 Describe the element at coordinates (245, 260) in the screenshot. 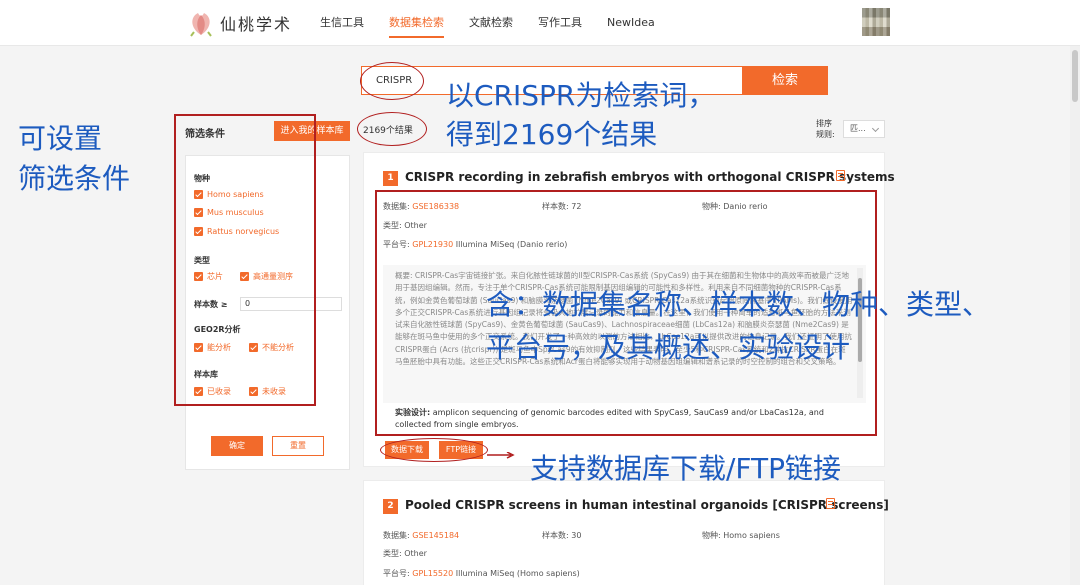

I see `filter-highlight-box` at that location.